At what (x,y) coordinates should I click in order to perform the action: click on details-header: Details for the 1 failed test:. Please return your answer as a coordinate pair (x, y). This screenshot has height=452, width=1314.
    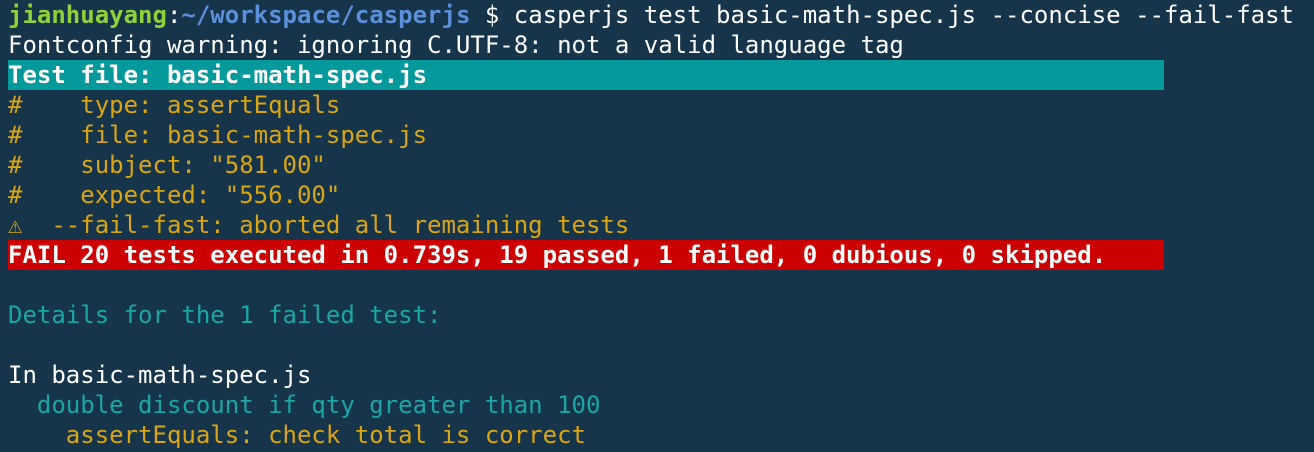
    Looking at the image, I should click on (225, 315).